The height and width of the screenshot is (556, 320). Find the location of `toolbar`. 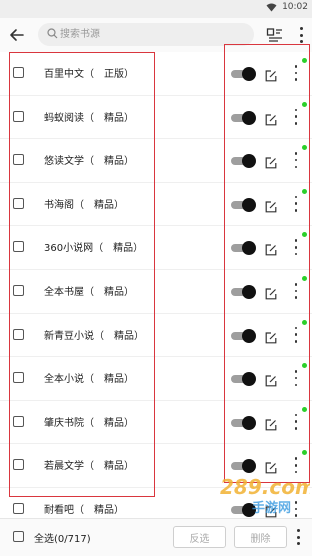

toolbar is located at coordinates (156, 35).